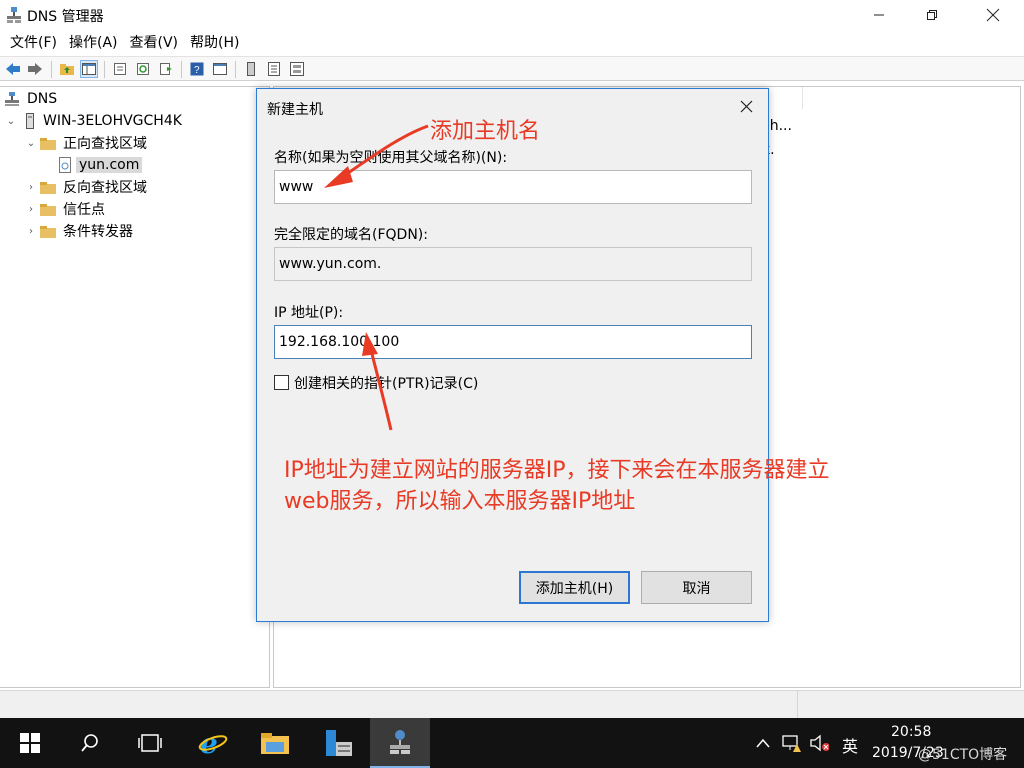  Describe the element at coordinates (513, 342) in the screenshot. I see `ip-address-input: 192.168.100.100` at that location.